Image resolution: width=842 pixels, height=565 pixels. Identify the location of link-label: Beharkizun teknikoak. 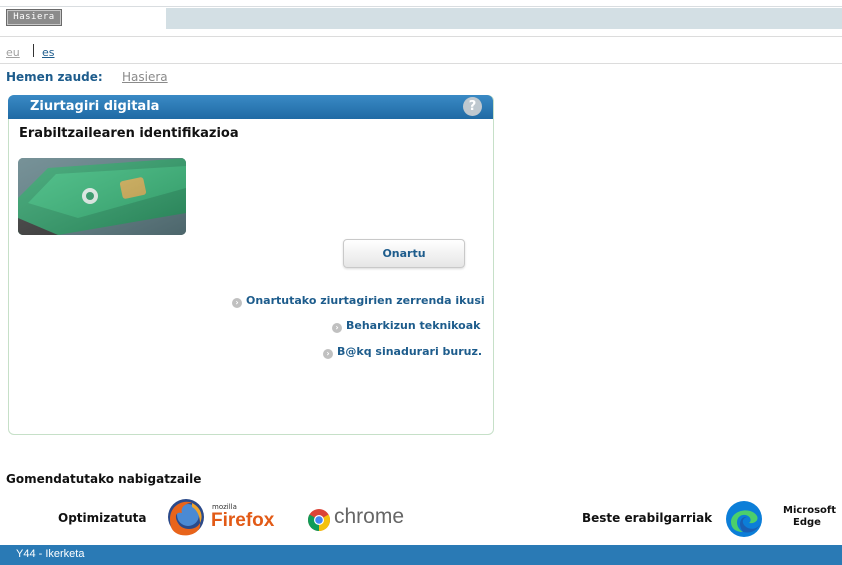
(413, 325).